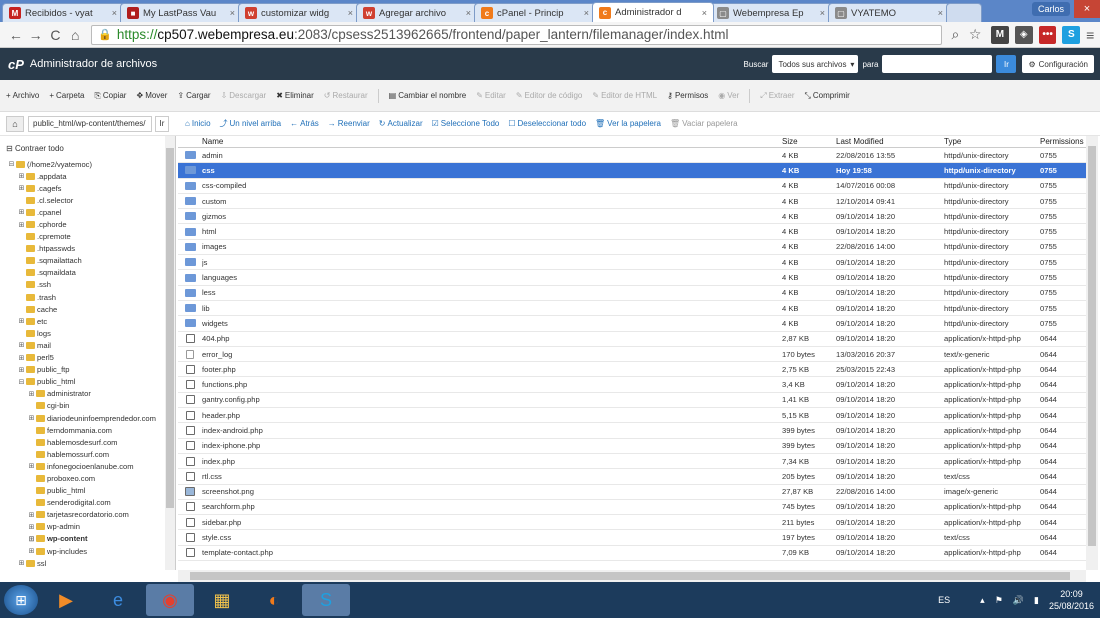 This screenshot has width=1100, height=618. Describe the element at coordinates (82, 454) in the screenshot. I see `tree-folder-item: hablemossurf.com` at that location.